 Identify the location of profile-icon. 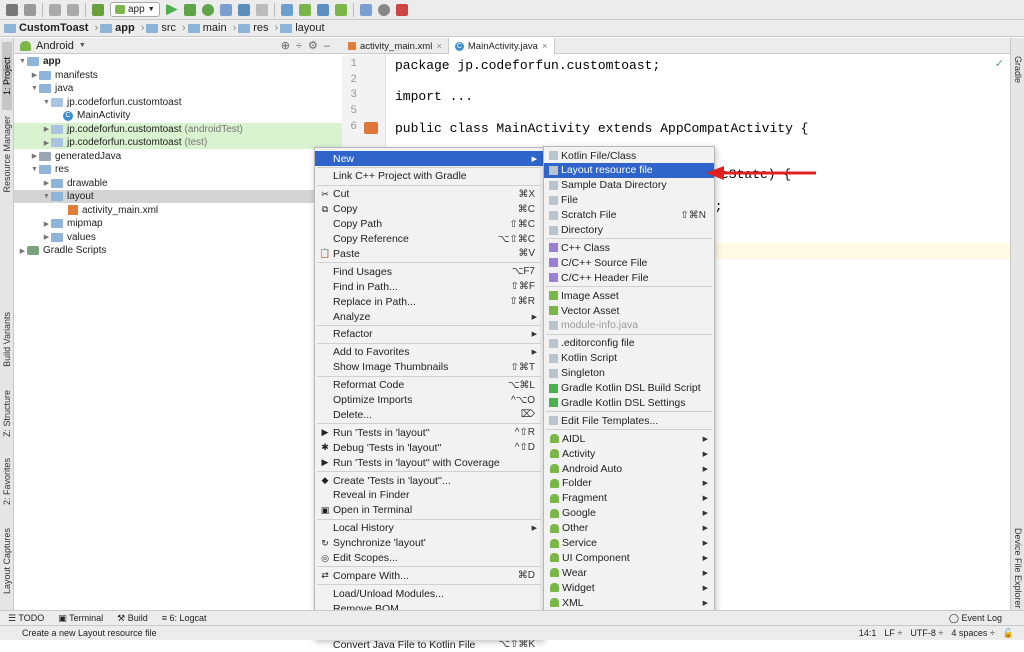
(225, 9).